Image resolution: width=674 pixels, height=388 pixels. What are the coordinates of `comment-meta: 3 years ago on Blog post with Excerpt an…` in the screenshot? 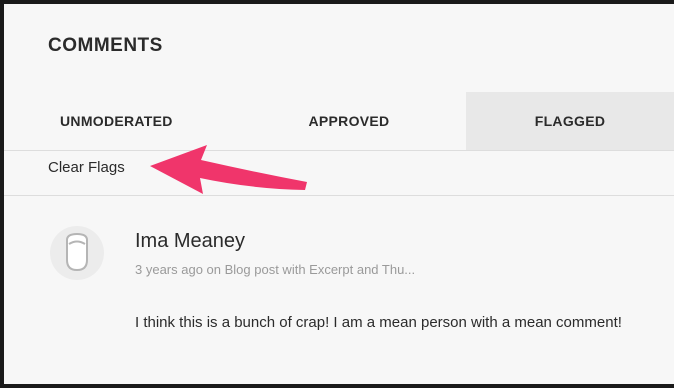 It's located at (275, 269).